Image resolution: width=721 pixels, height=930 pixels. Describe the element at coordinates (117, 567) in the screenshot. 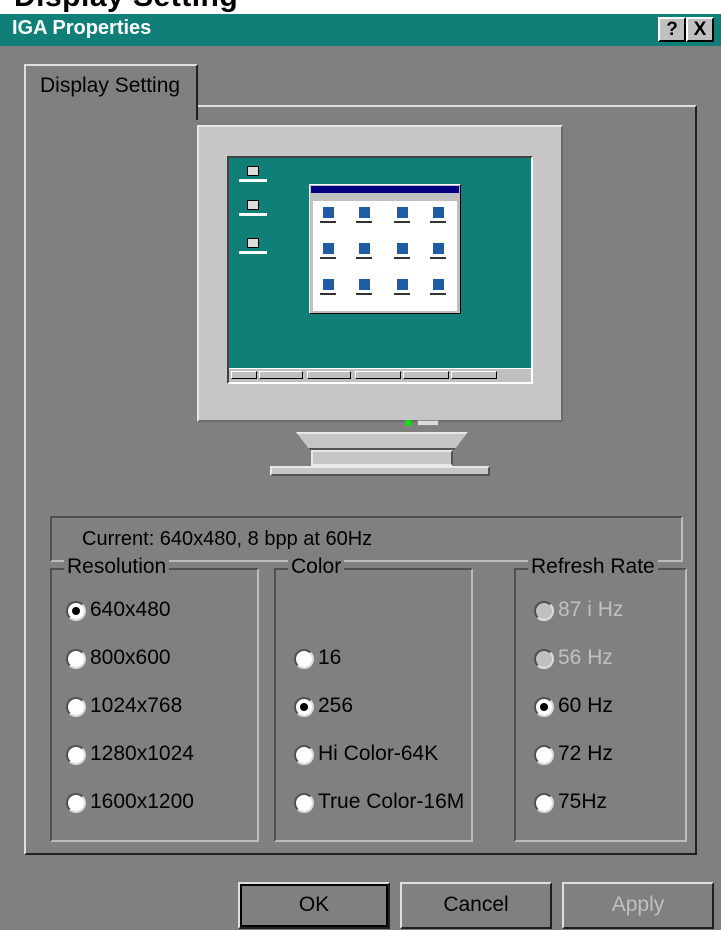

I see `resolution-legend: Resolution` at that location.